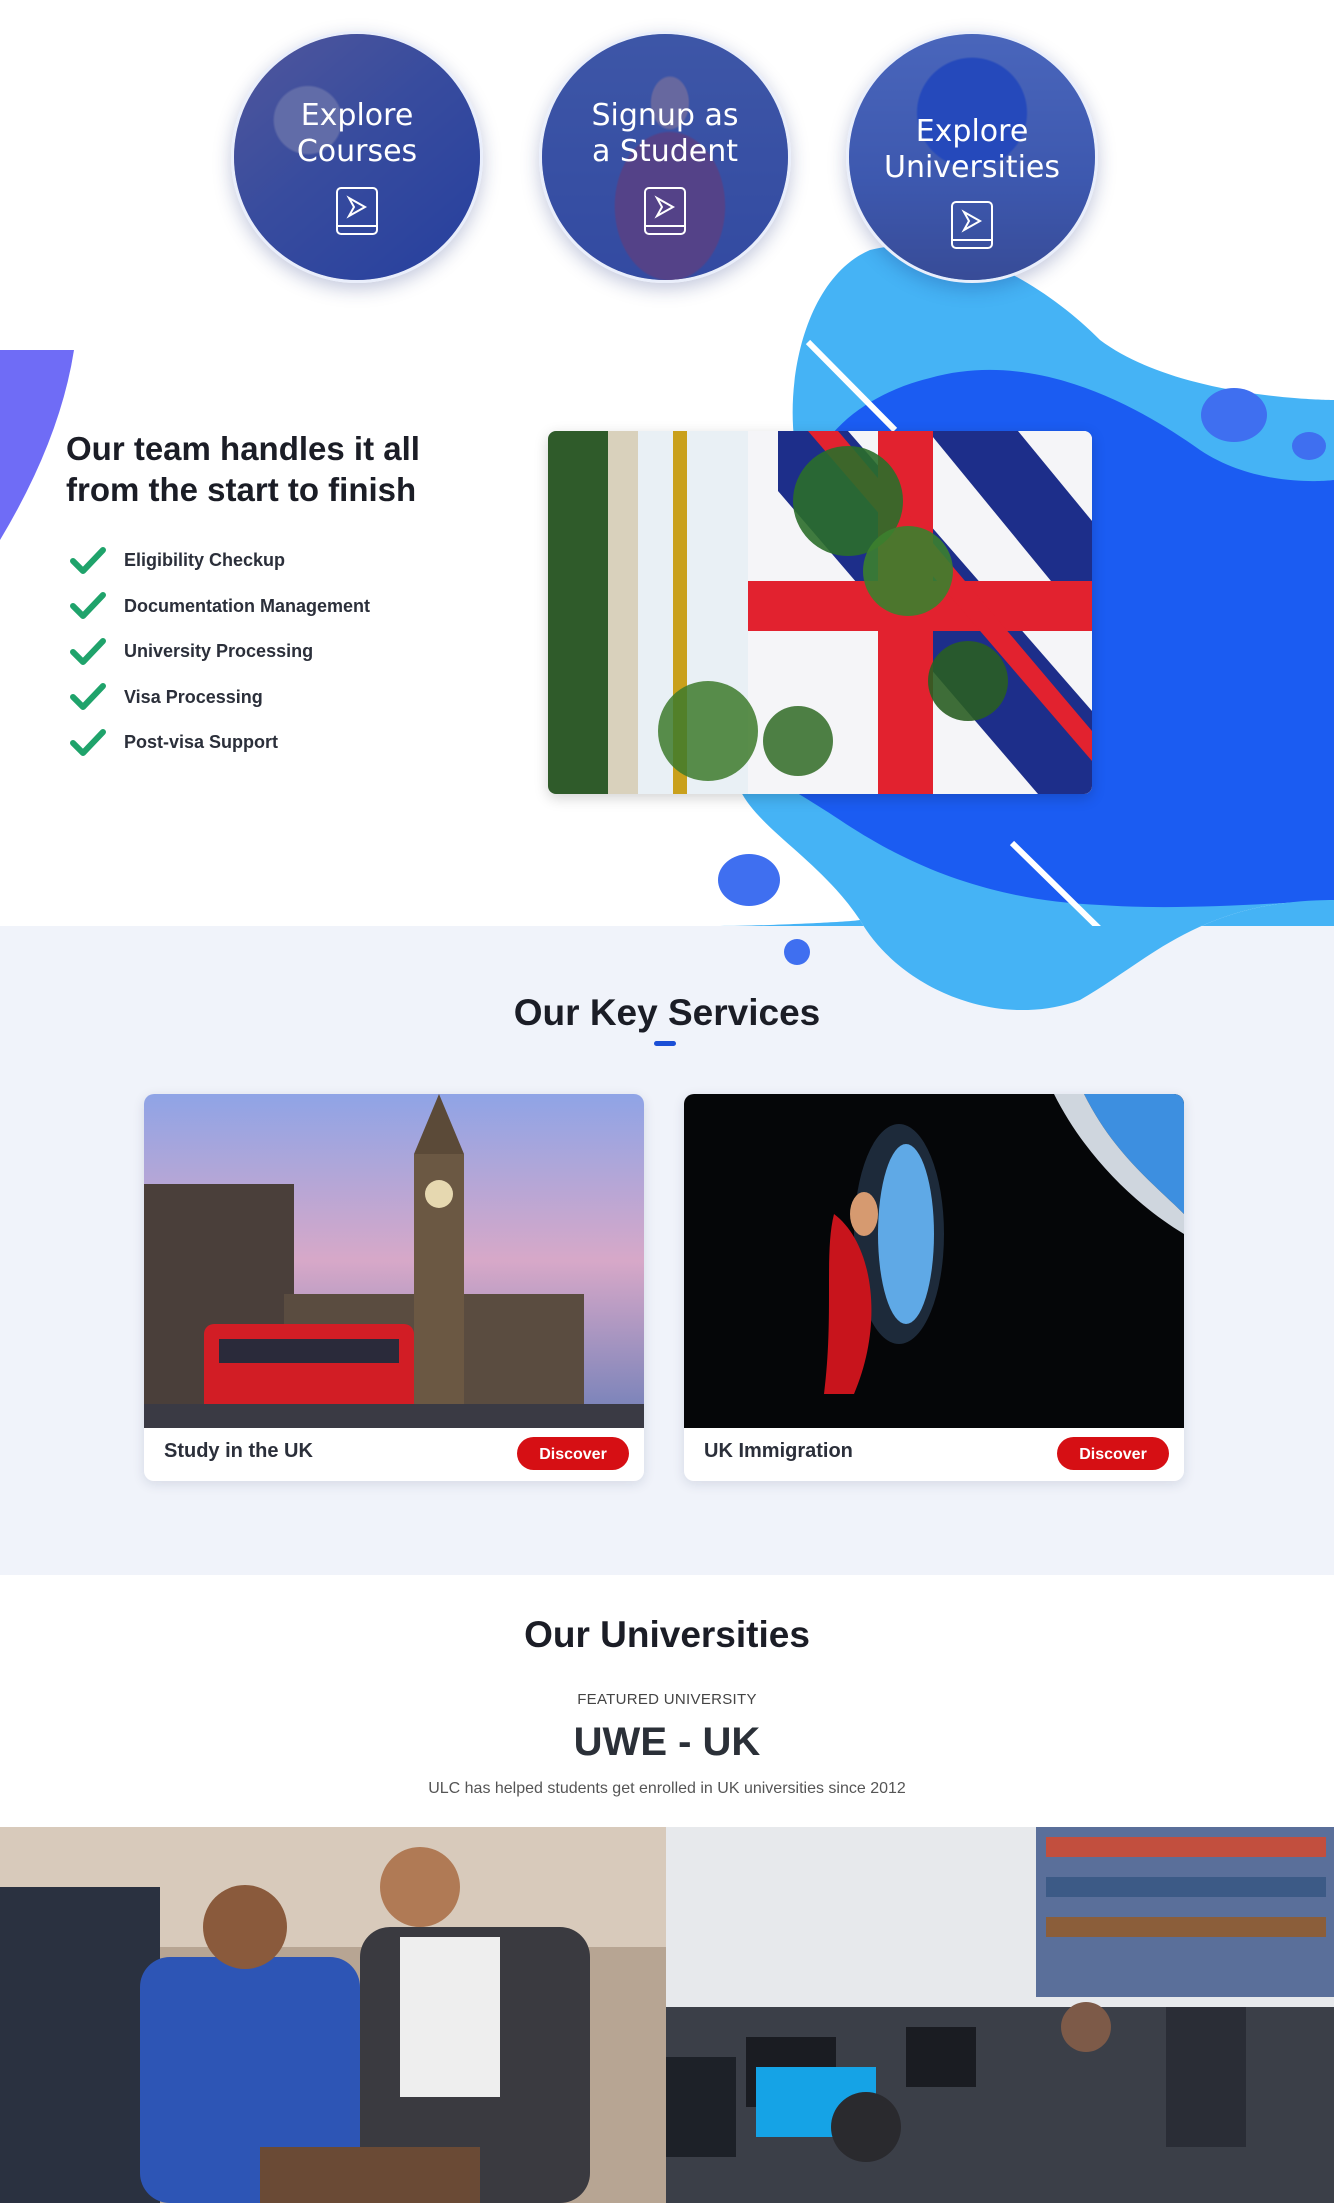  I want to click on list-item: Eligibility Checkup, so click(220, 561).